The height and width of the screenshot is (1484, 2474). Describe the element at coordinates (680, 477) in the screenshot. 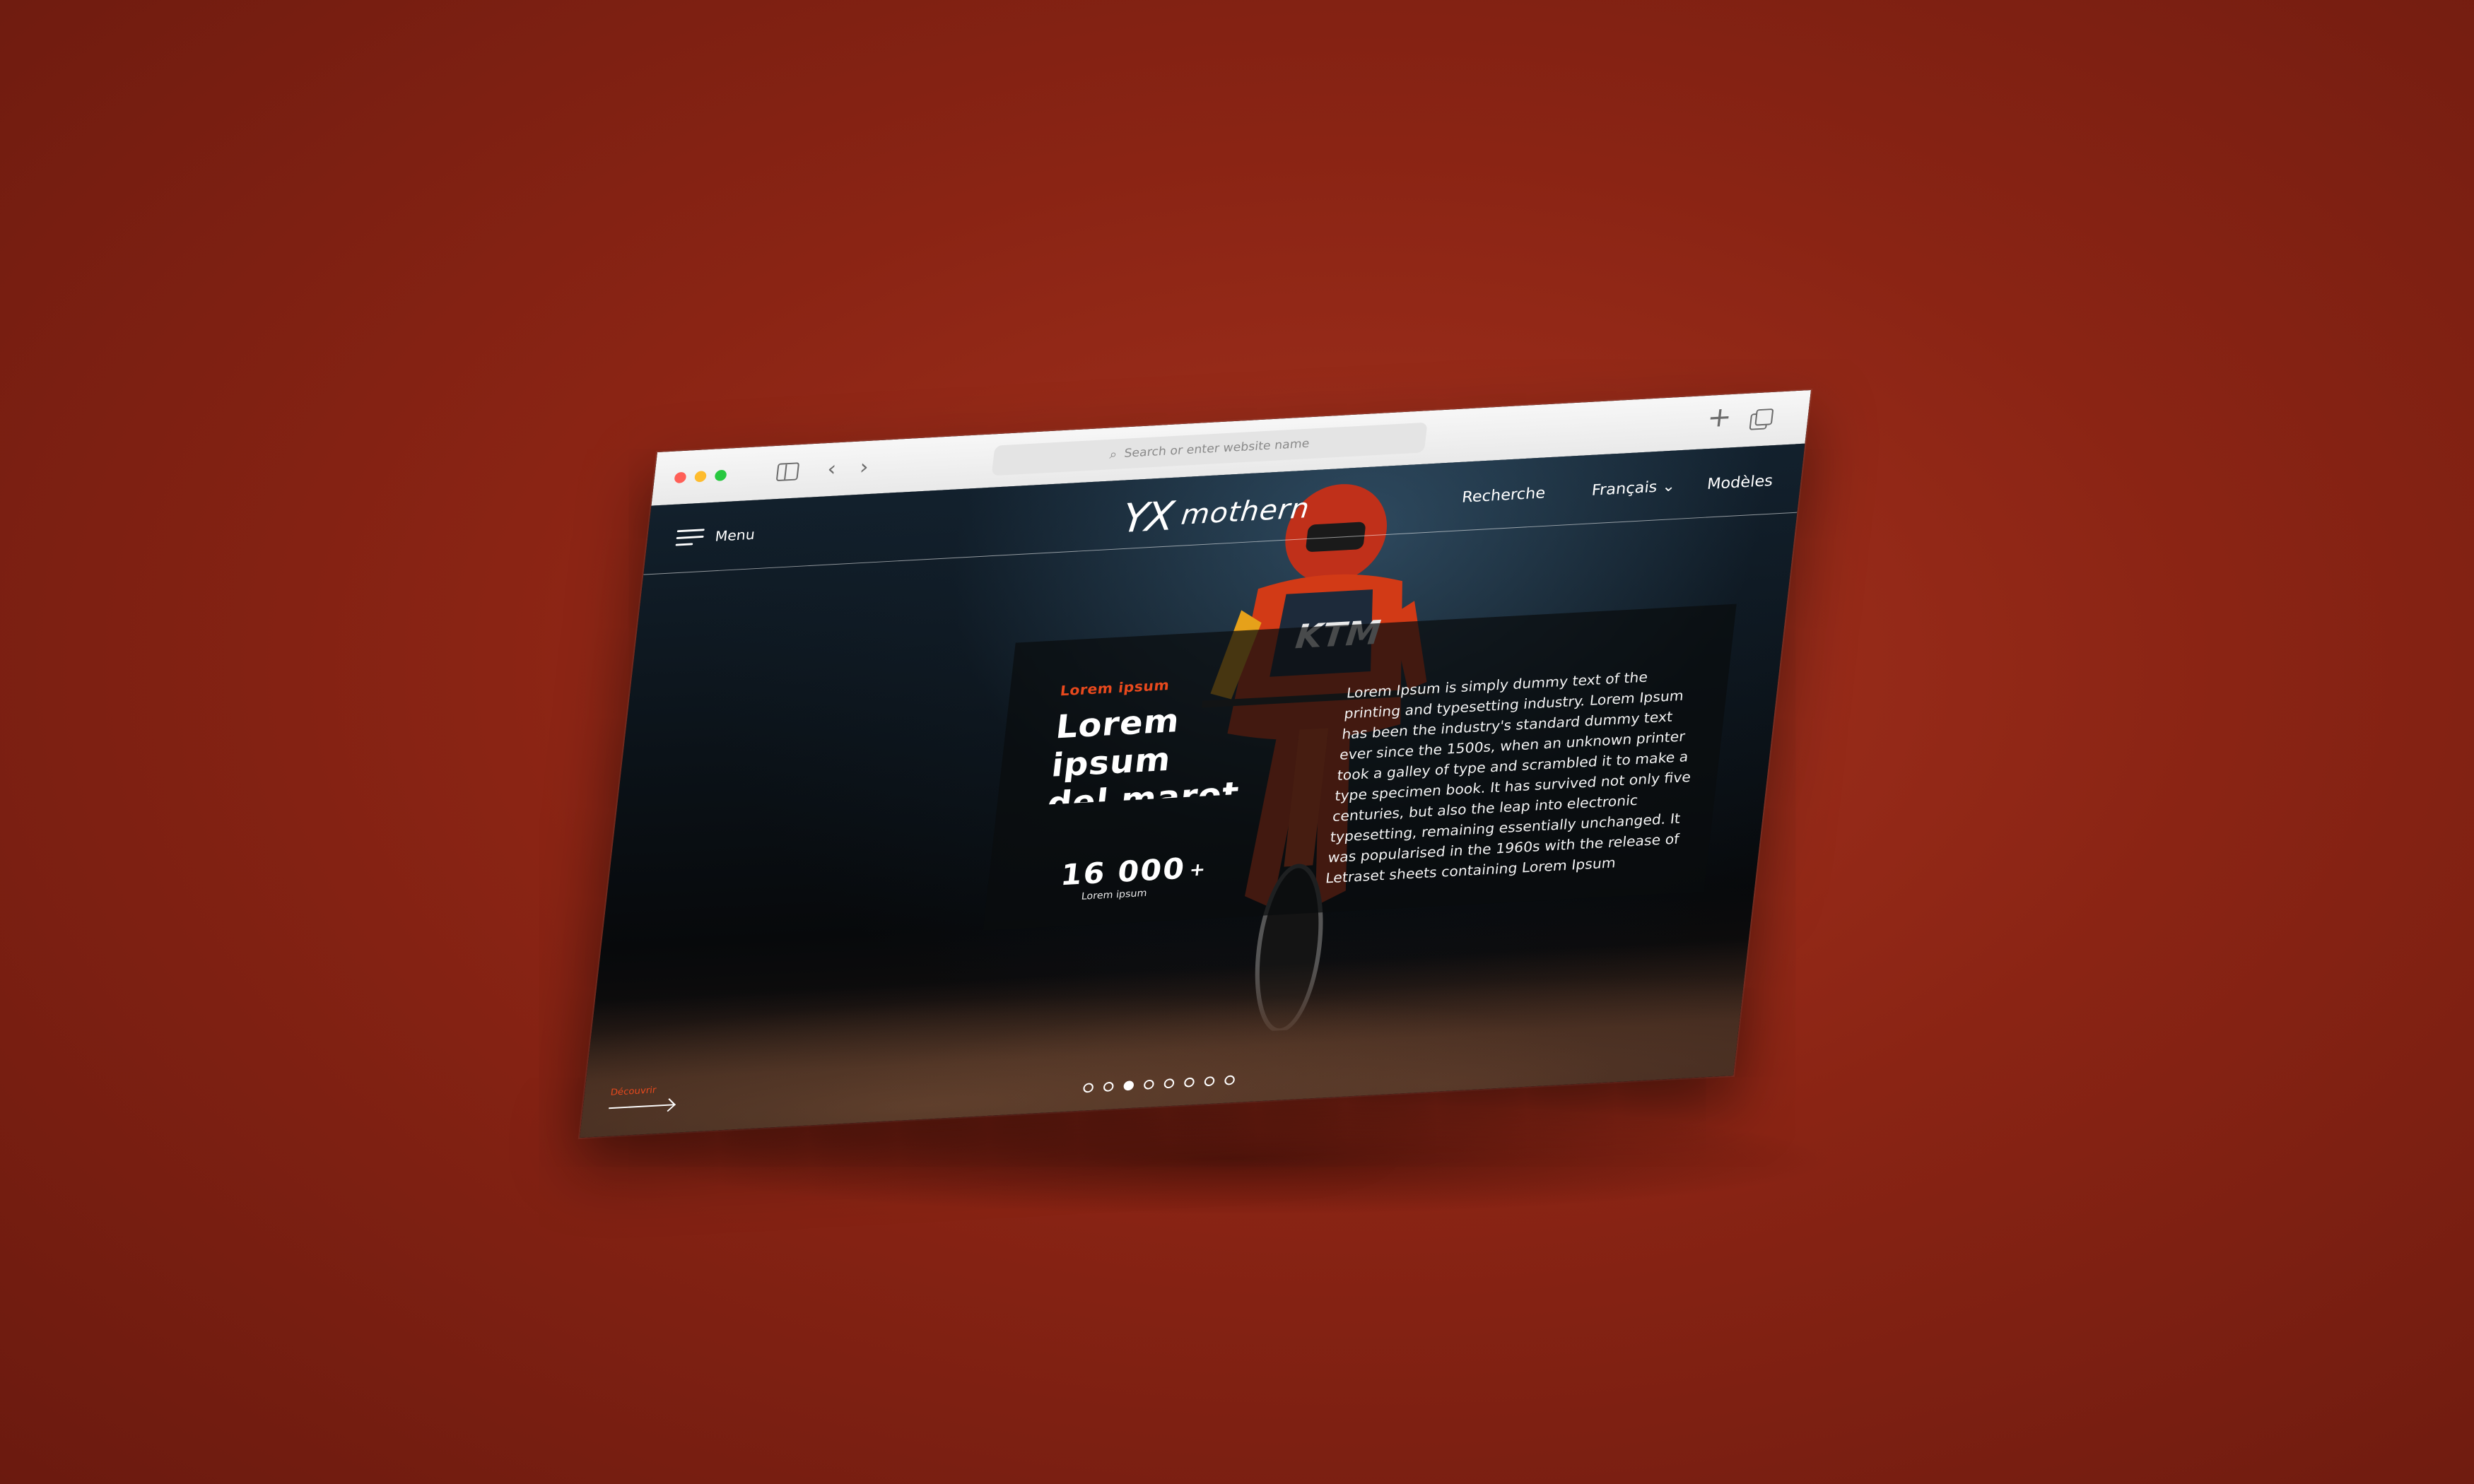

I see `close-window-button` at that location.